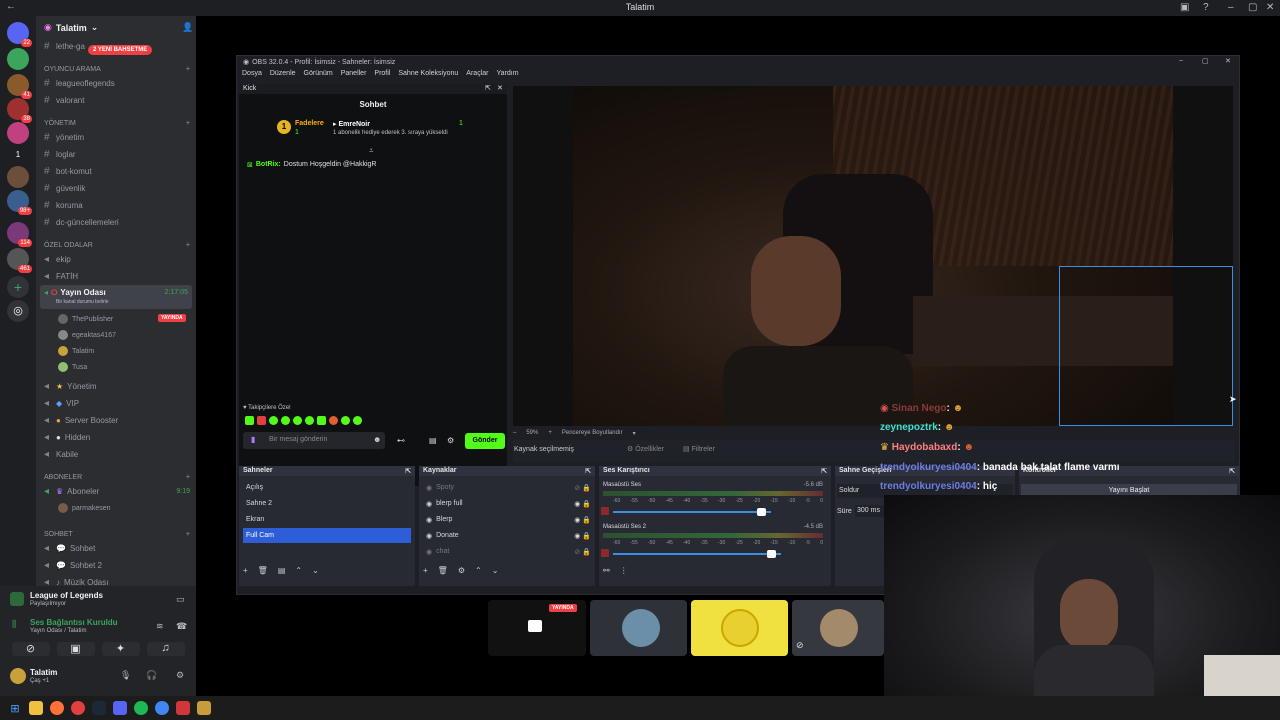 The height and width of the screenshot is (720, 1280). What do you see at coordinates (507, 535) in the screenshot?
I see `source-item: ◉ Donate ◉ 🔒` at bounding box center [507, 535].